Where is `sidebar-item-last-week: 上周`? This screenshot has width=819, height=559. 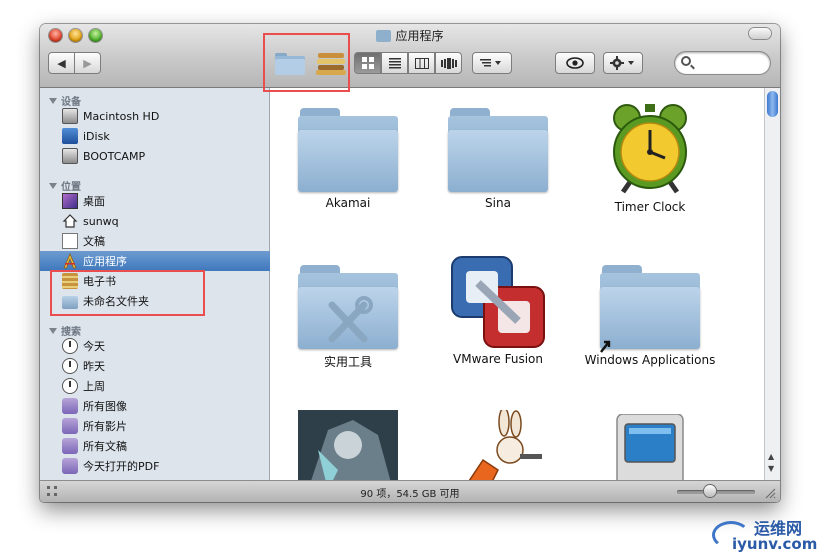 sidebar-item-last-week: 上周 is located at coordinates (155, 386).